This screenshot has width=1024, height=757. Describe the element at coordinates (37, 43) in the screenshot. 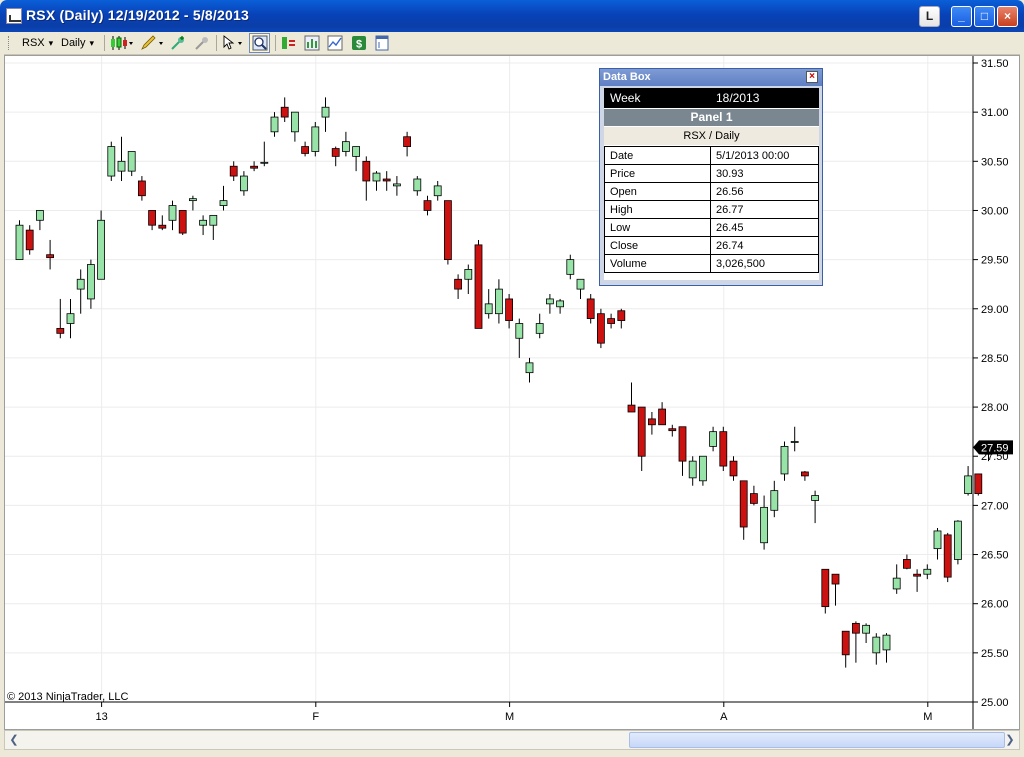

I see `instrument-selector: RSX` at that location.